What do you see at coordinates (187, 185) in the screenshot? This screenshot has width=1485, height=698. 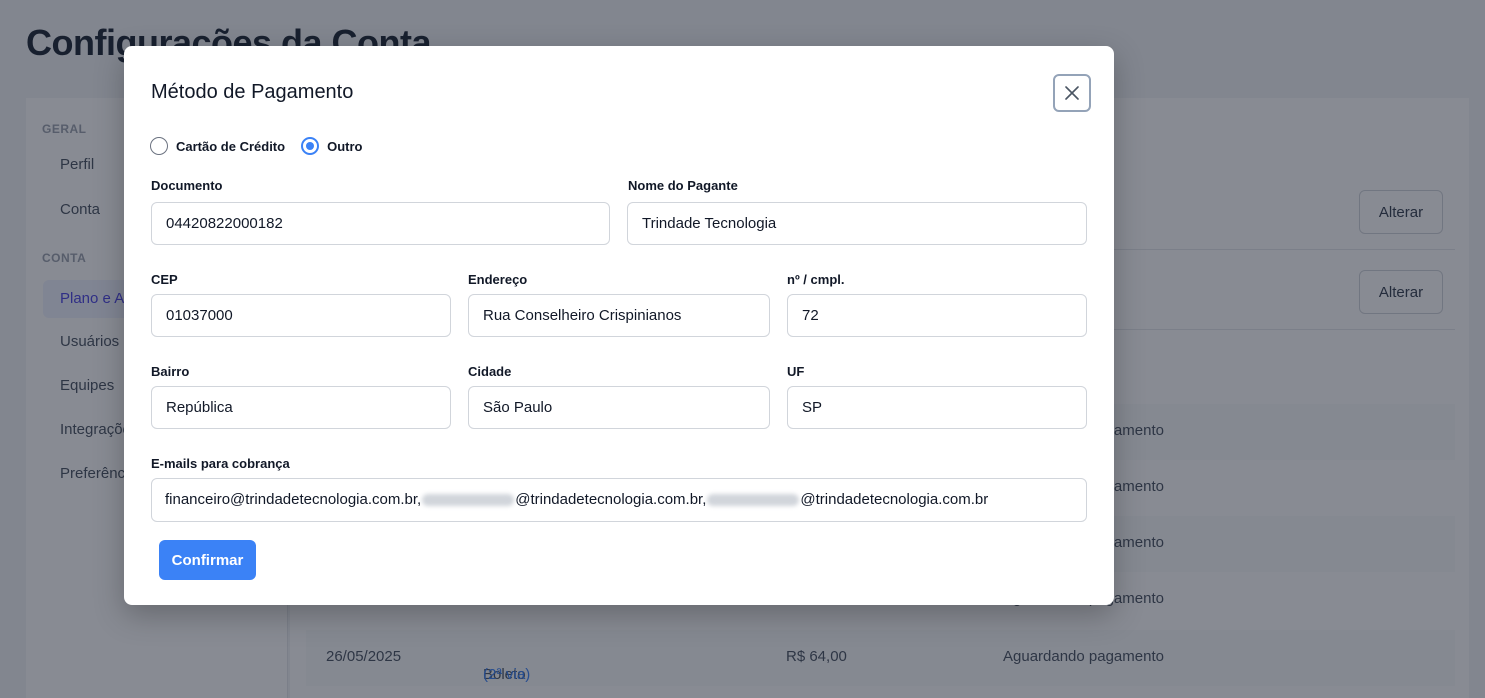 I see `documento-label: Documento` at bounding box center [187, 185].